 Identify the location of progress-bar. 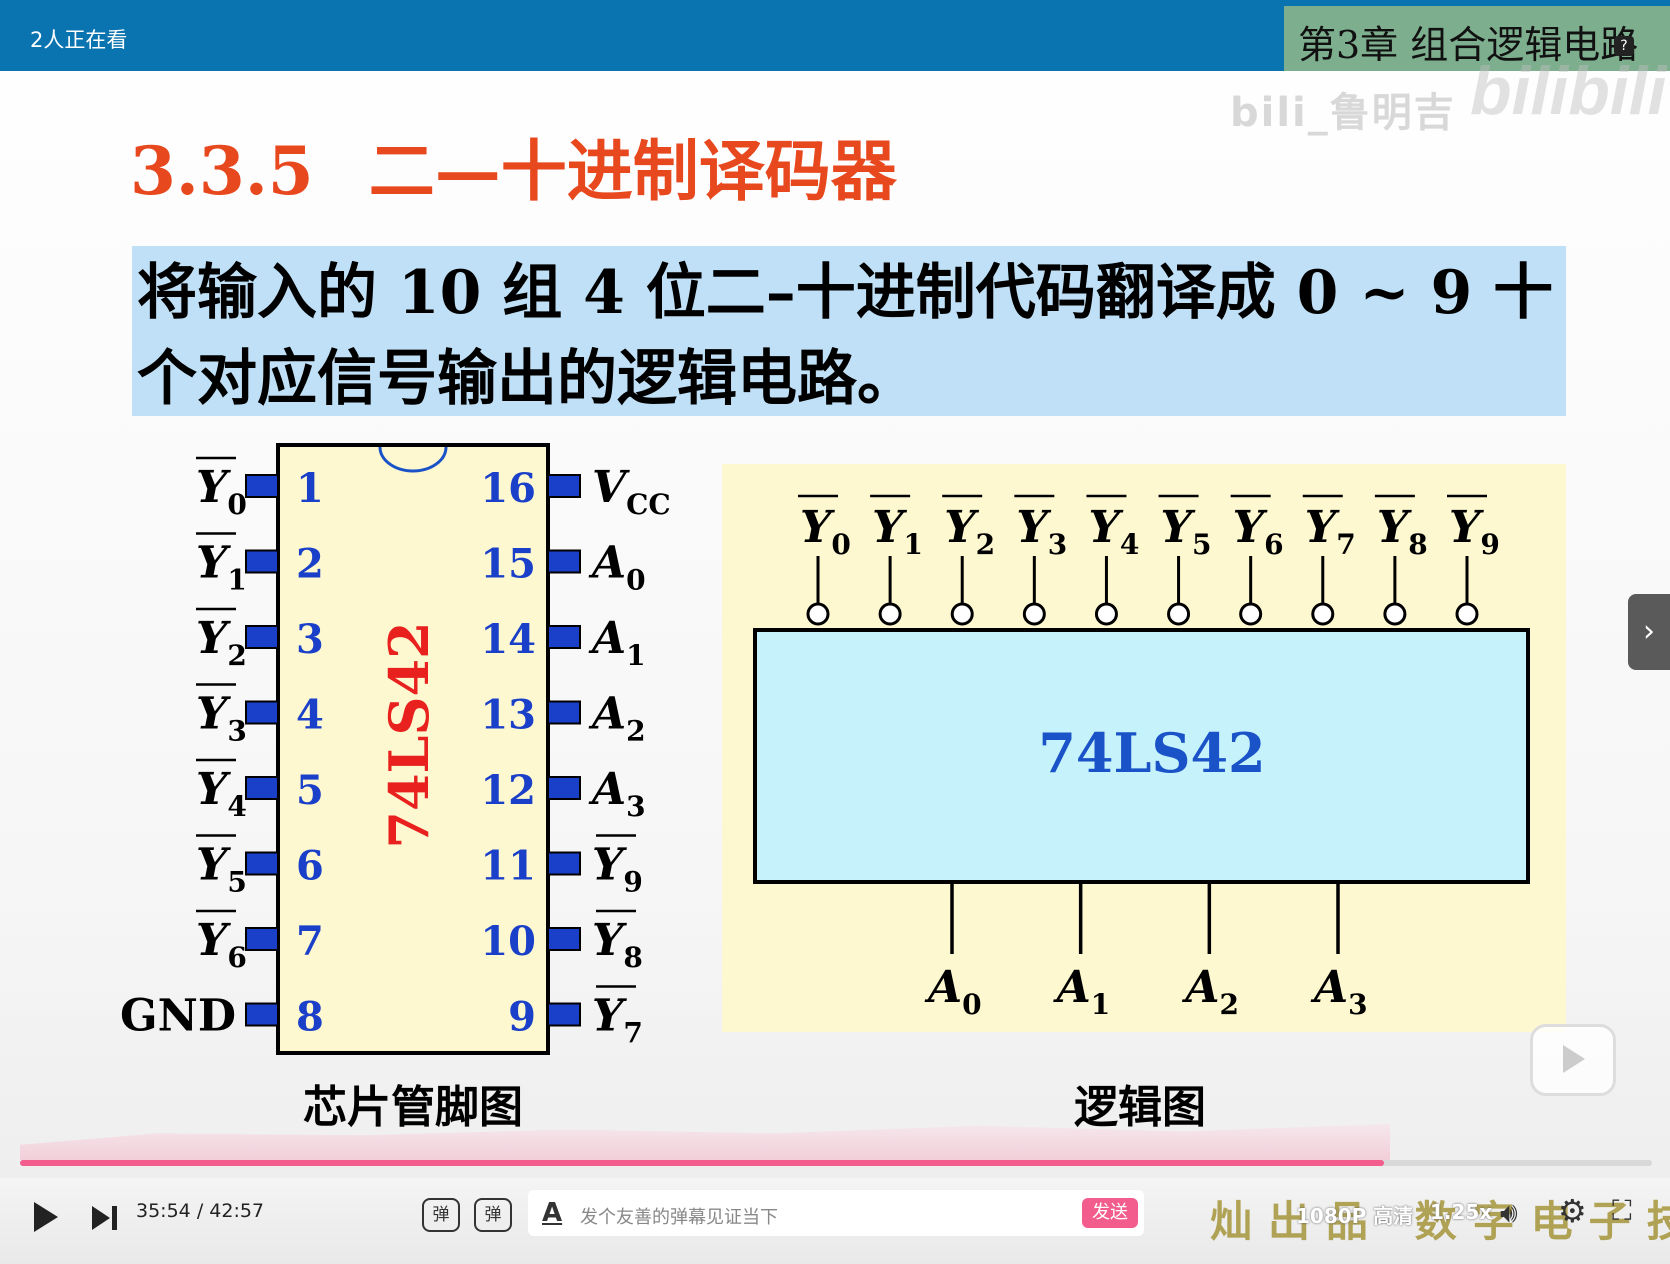
(836, 1163).